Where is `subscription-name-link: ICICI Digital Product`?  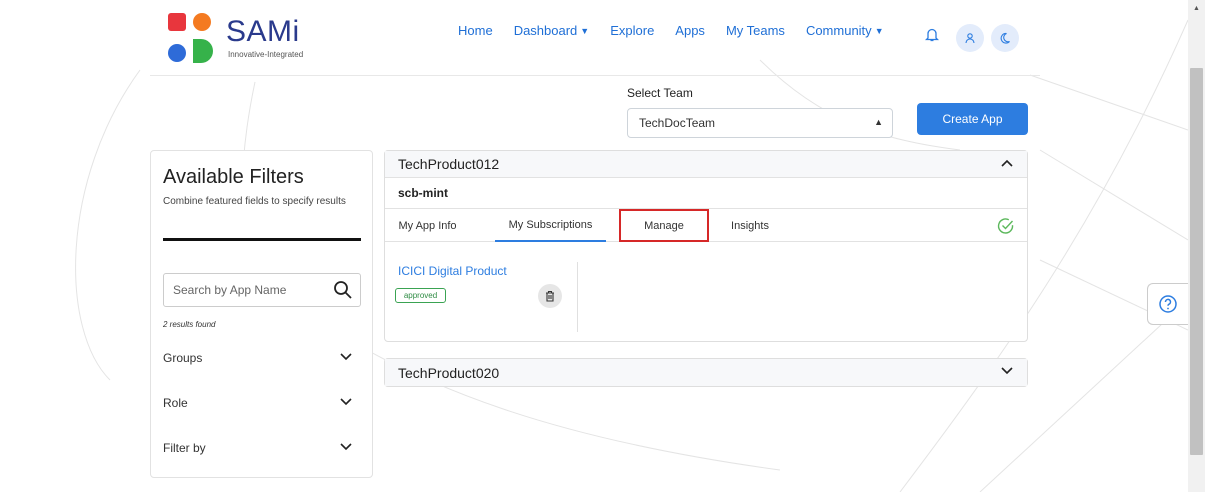 subscription-name-link: ICICI Digital Product is located at coordinates (452, 271).